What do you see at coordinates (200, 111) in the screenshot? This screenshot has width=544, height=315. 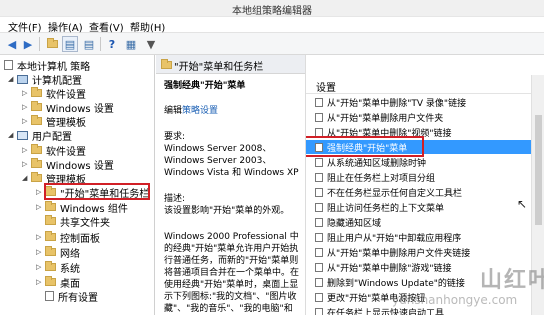 I see `edit-policy-link: 策略设置` at bounding box center [200, 111].